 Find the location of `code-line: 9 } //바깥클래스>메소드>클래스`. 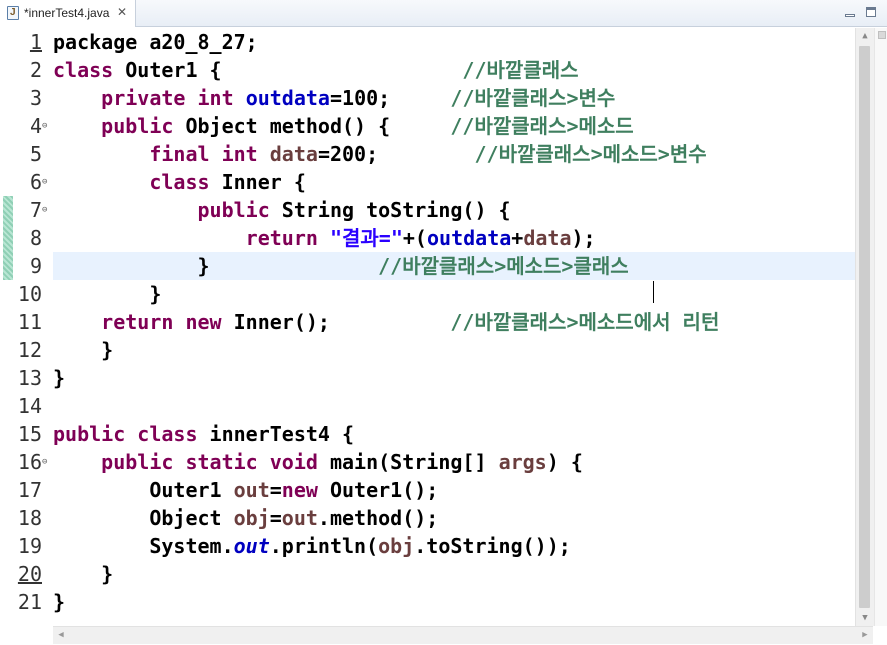

code-line: 9 } //바깥클래스>메소드>클래스 is located at coordinates (427, 266).